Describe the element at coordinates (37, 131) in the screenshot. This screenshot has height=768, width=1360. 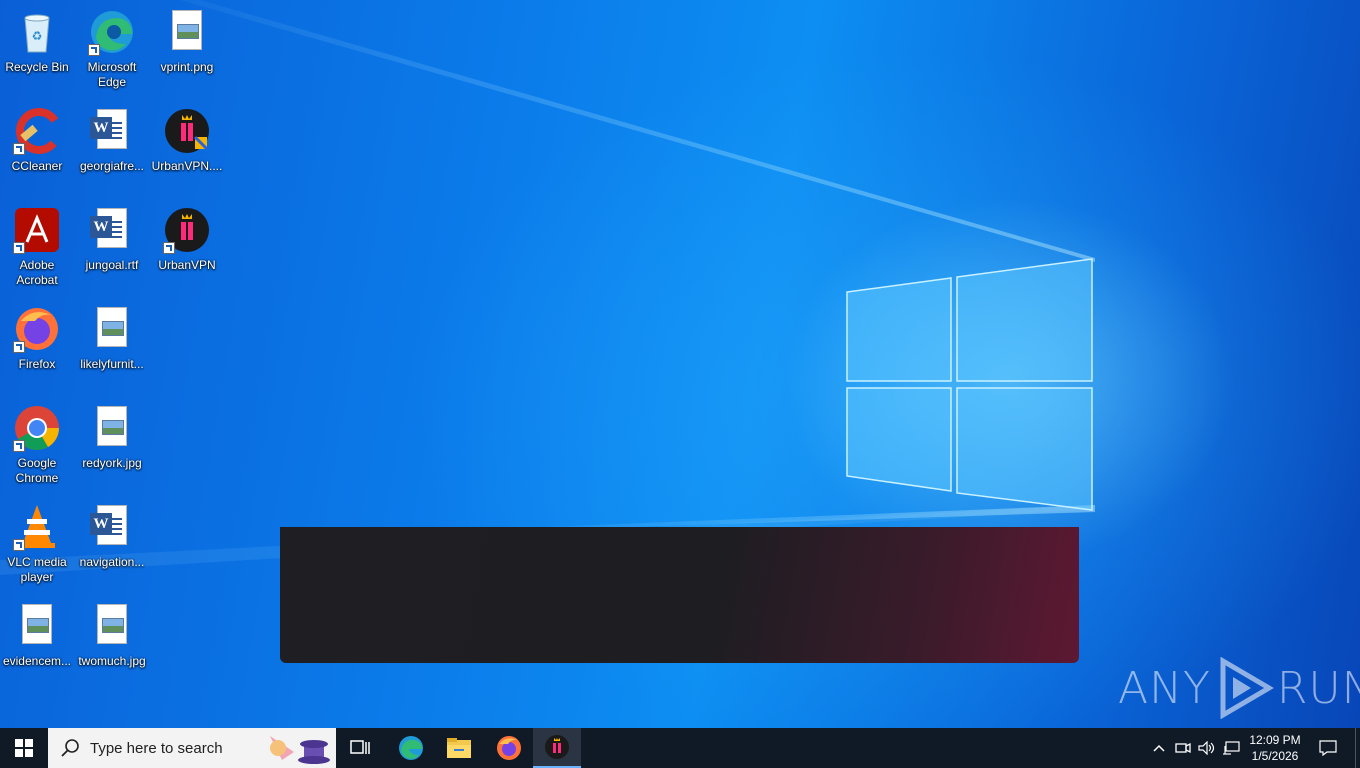
I see `ccleaner-icon` at that location.